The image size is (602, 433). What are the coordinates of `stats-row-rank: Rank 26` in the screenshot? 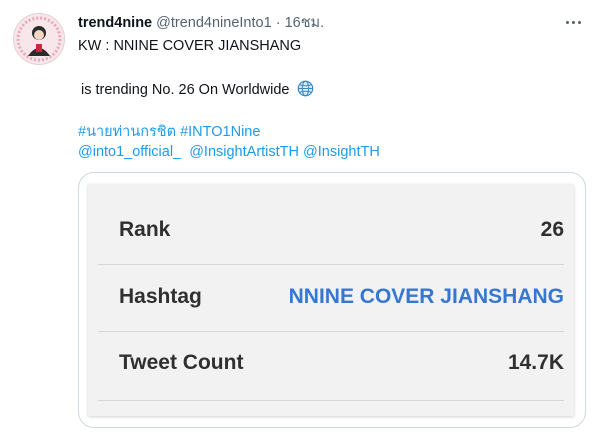 It's located at (338, 230).